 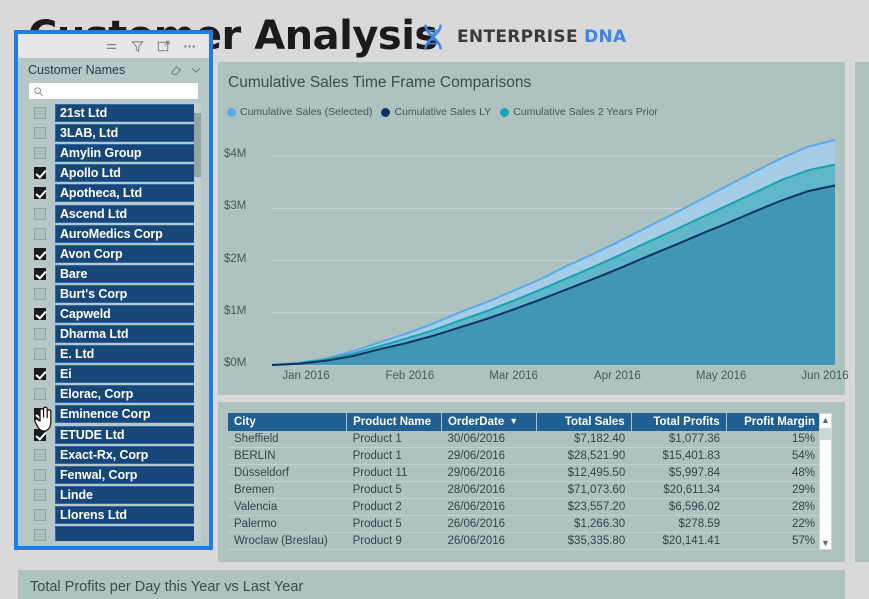 I want to click on table-column-header: City, so click(x=288, y=422).